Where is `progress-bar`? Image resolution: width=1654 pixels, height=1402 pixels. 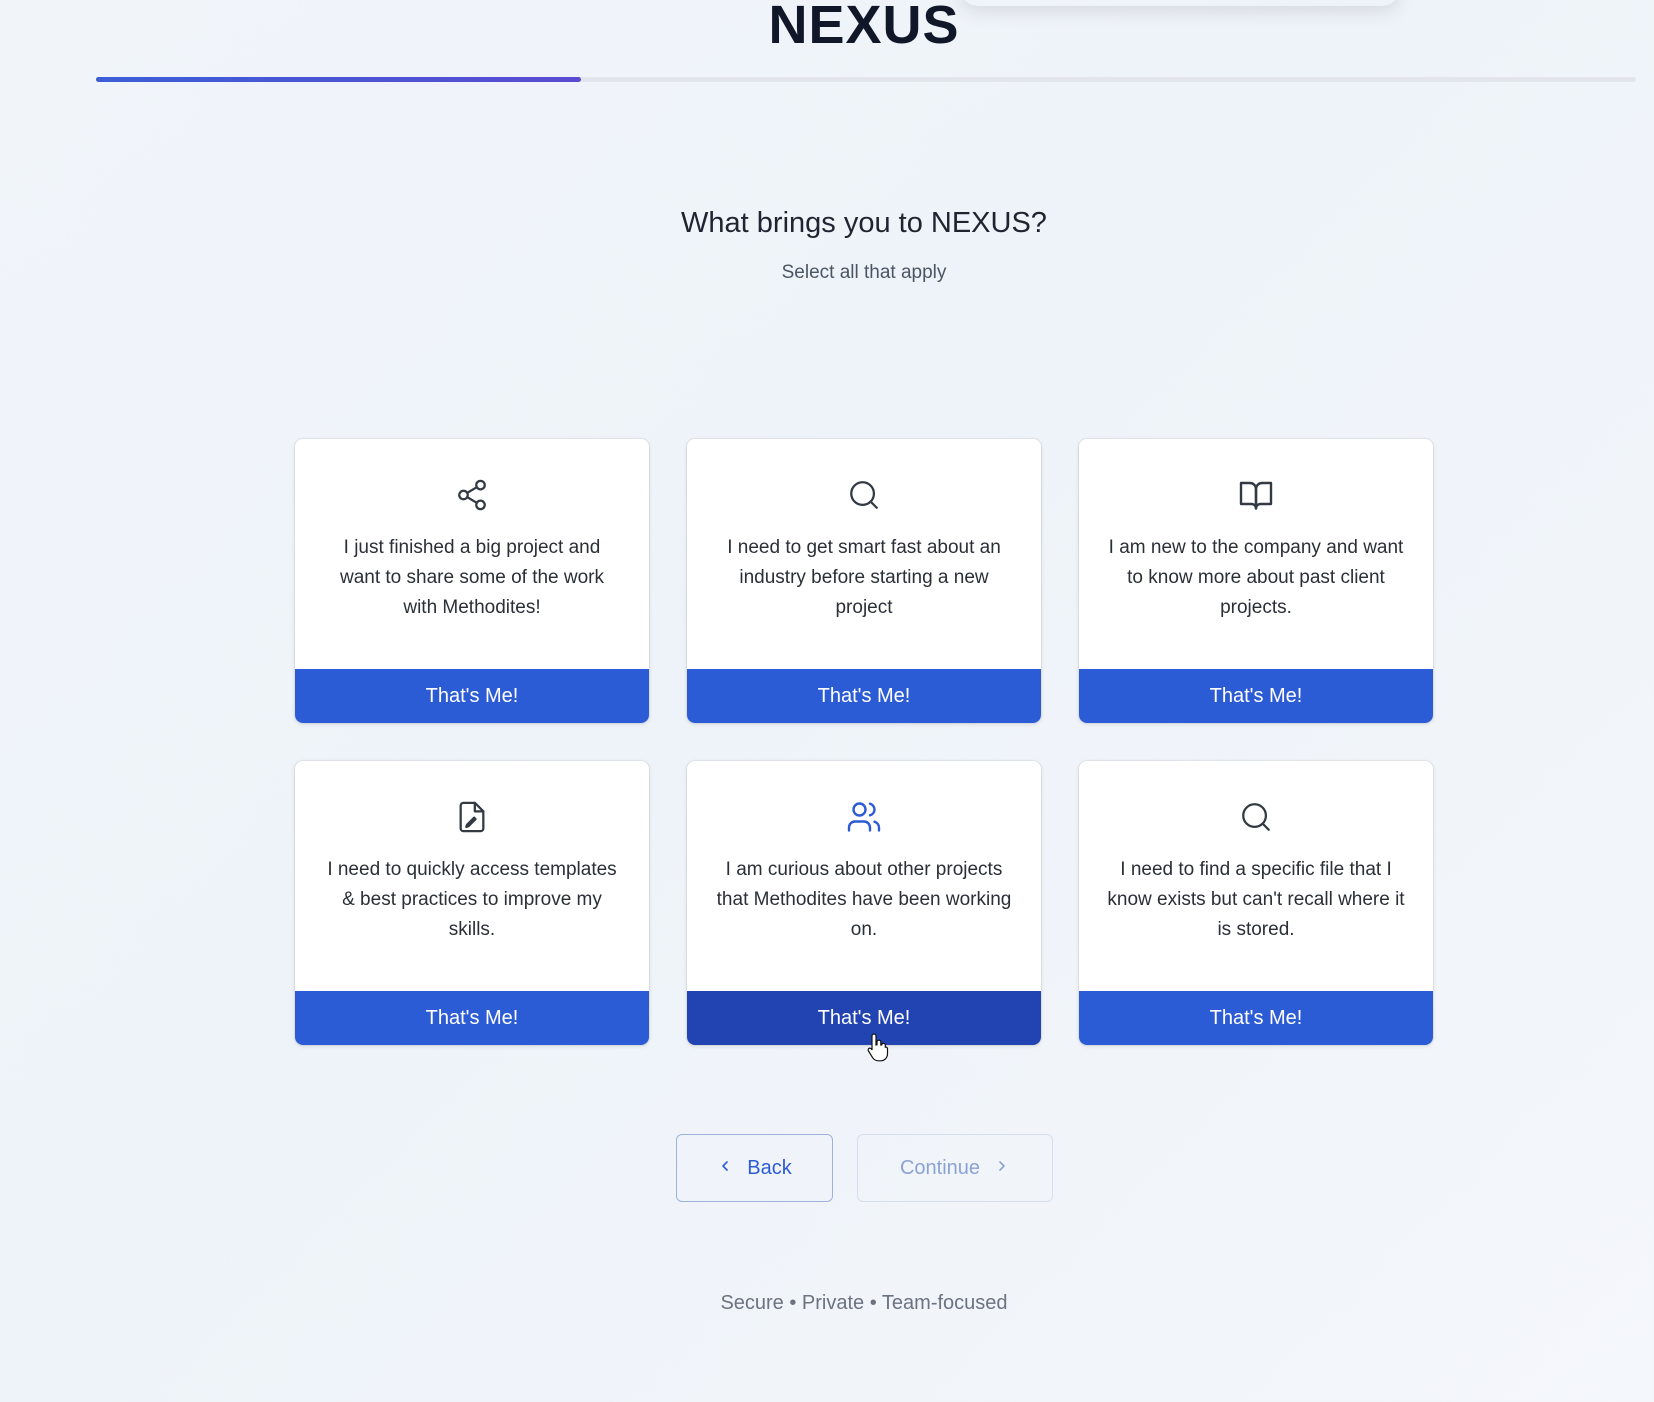
progress-bar is located at coordinates (866, 79).